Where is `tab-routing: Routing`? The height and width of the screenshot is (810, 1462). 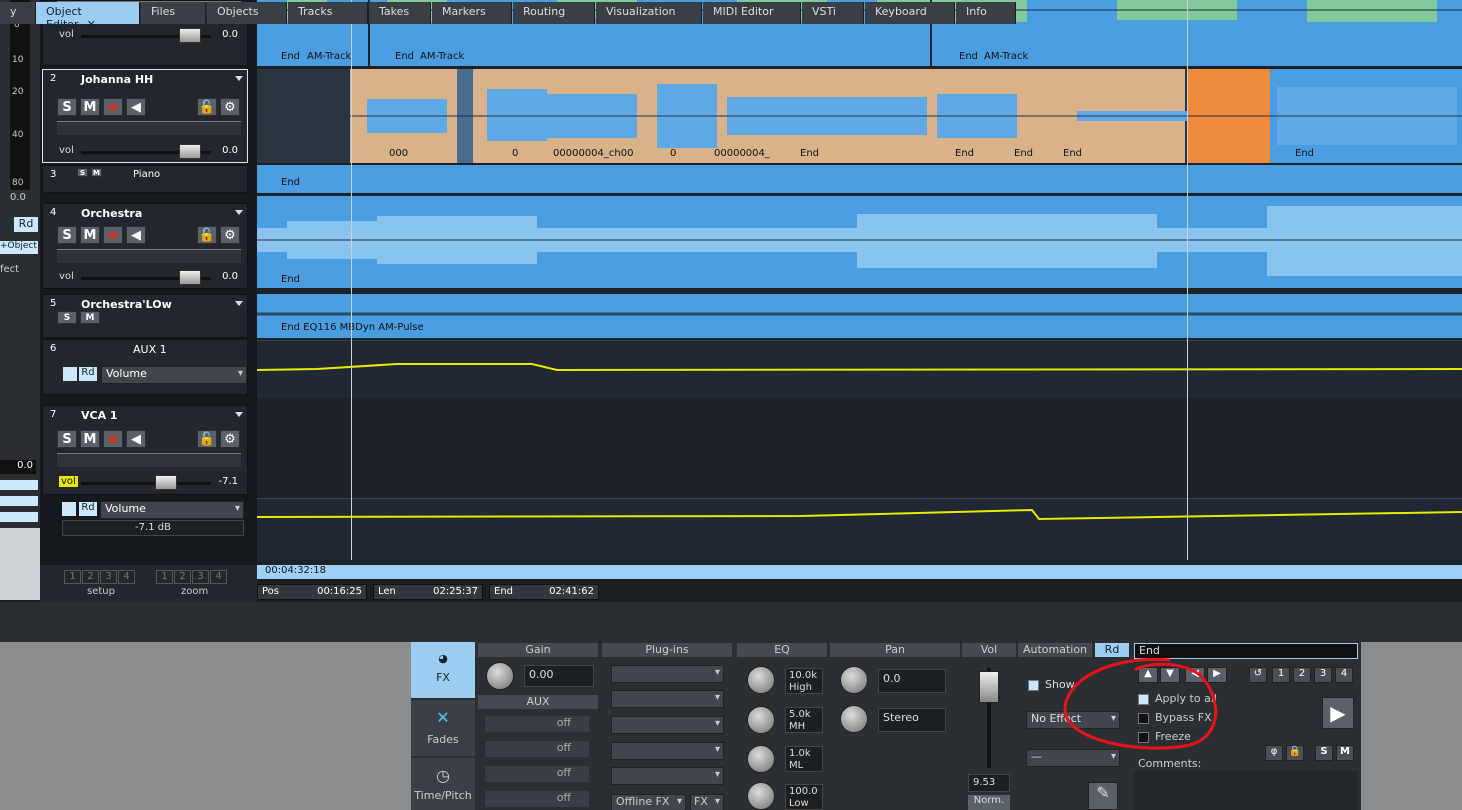
tab-routing: Routing is located at coordinates (554, 13).